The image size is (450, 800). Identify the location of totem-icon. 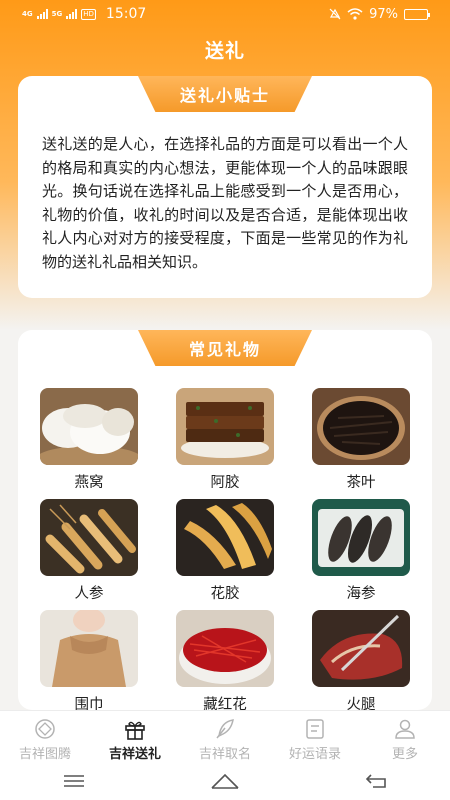
(45, 729).